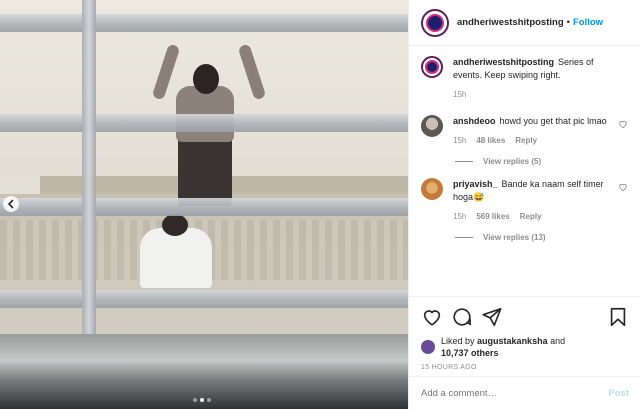  I want to click on view-replies-button: View replies (13), so click(541, 237).